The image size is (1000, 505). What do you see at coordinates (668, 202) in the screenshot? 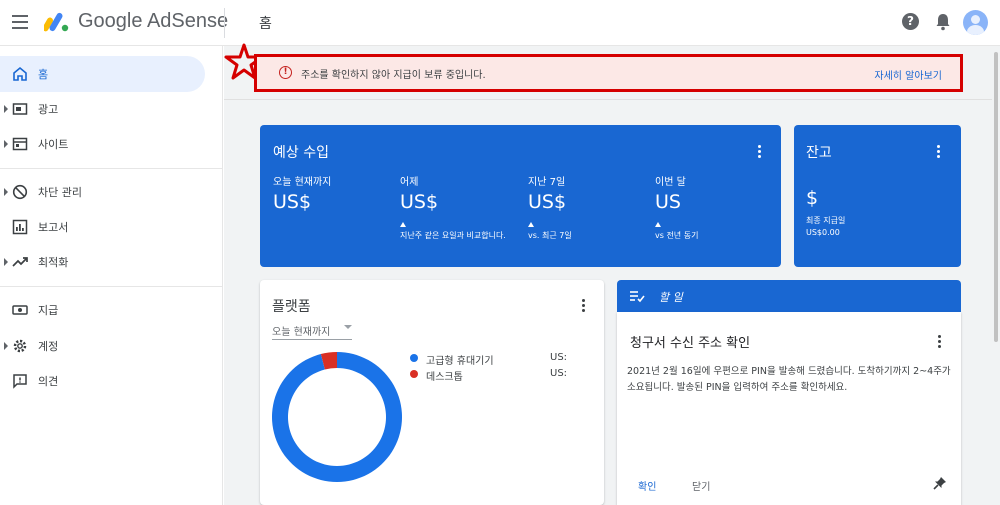
I see `earnings-value: US` at bounding box center [668, 202].